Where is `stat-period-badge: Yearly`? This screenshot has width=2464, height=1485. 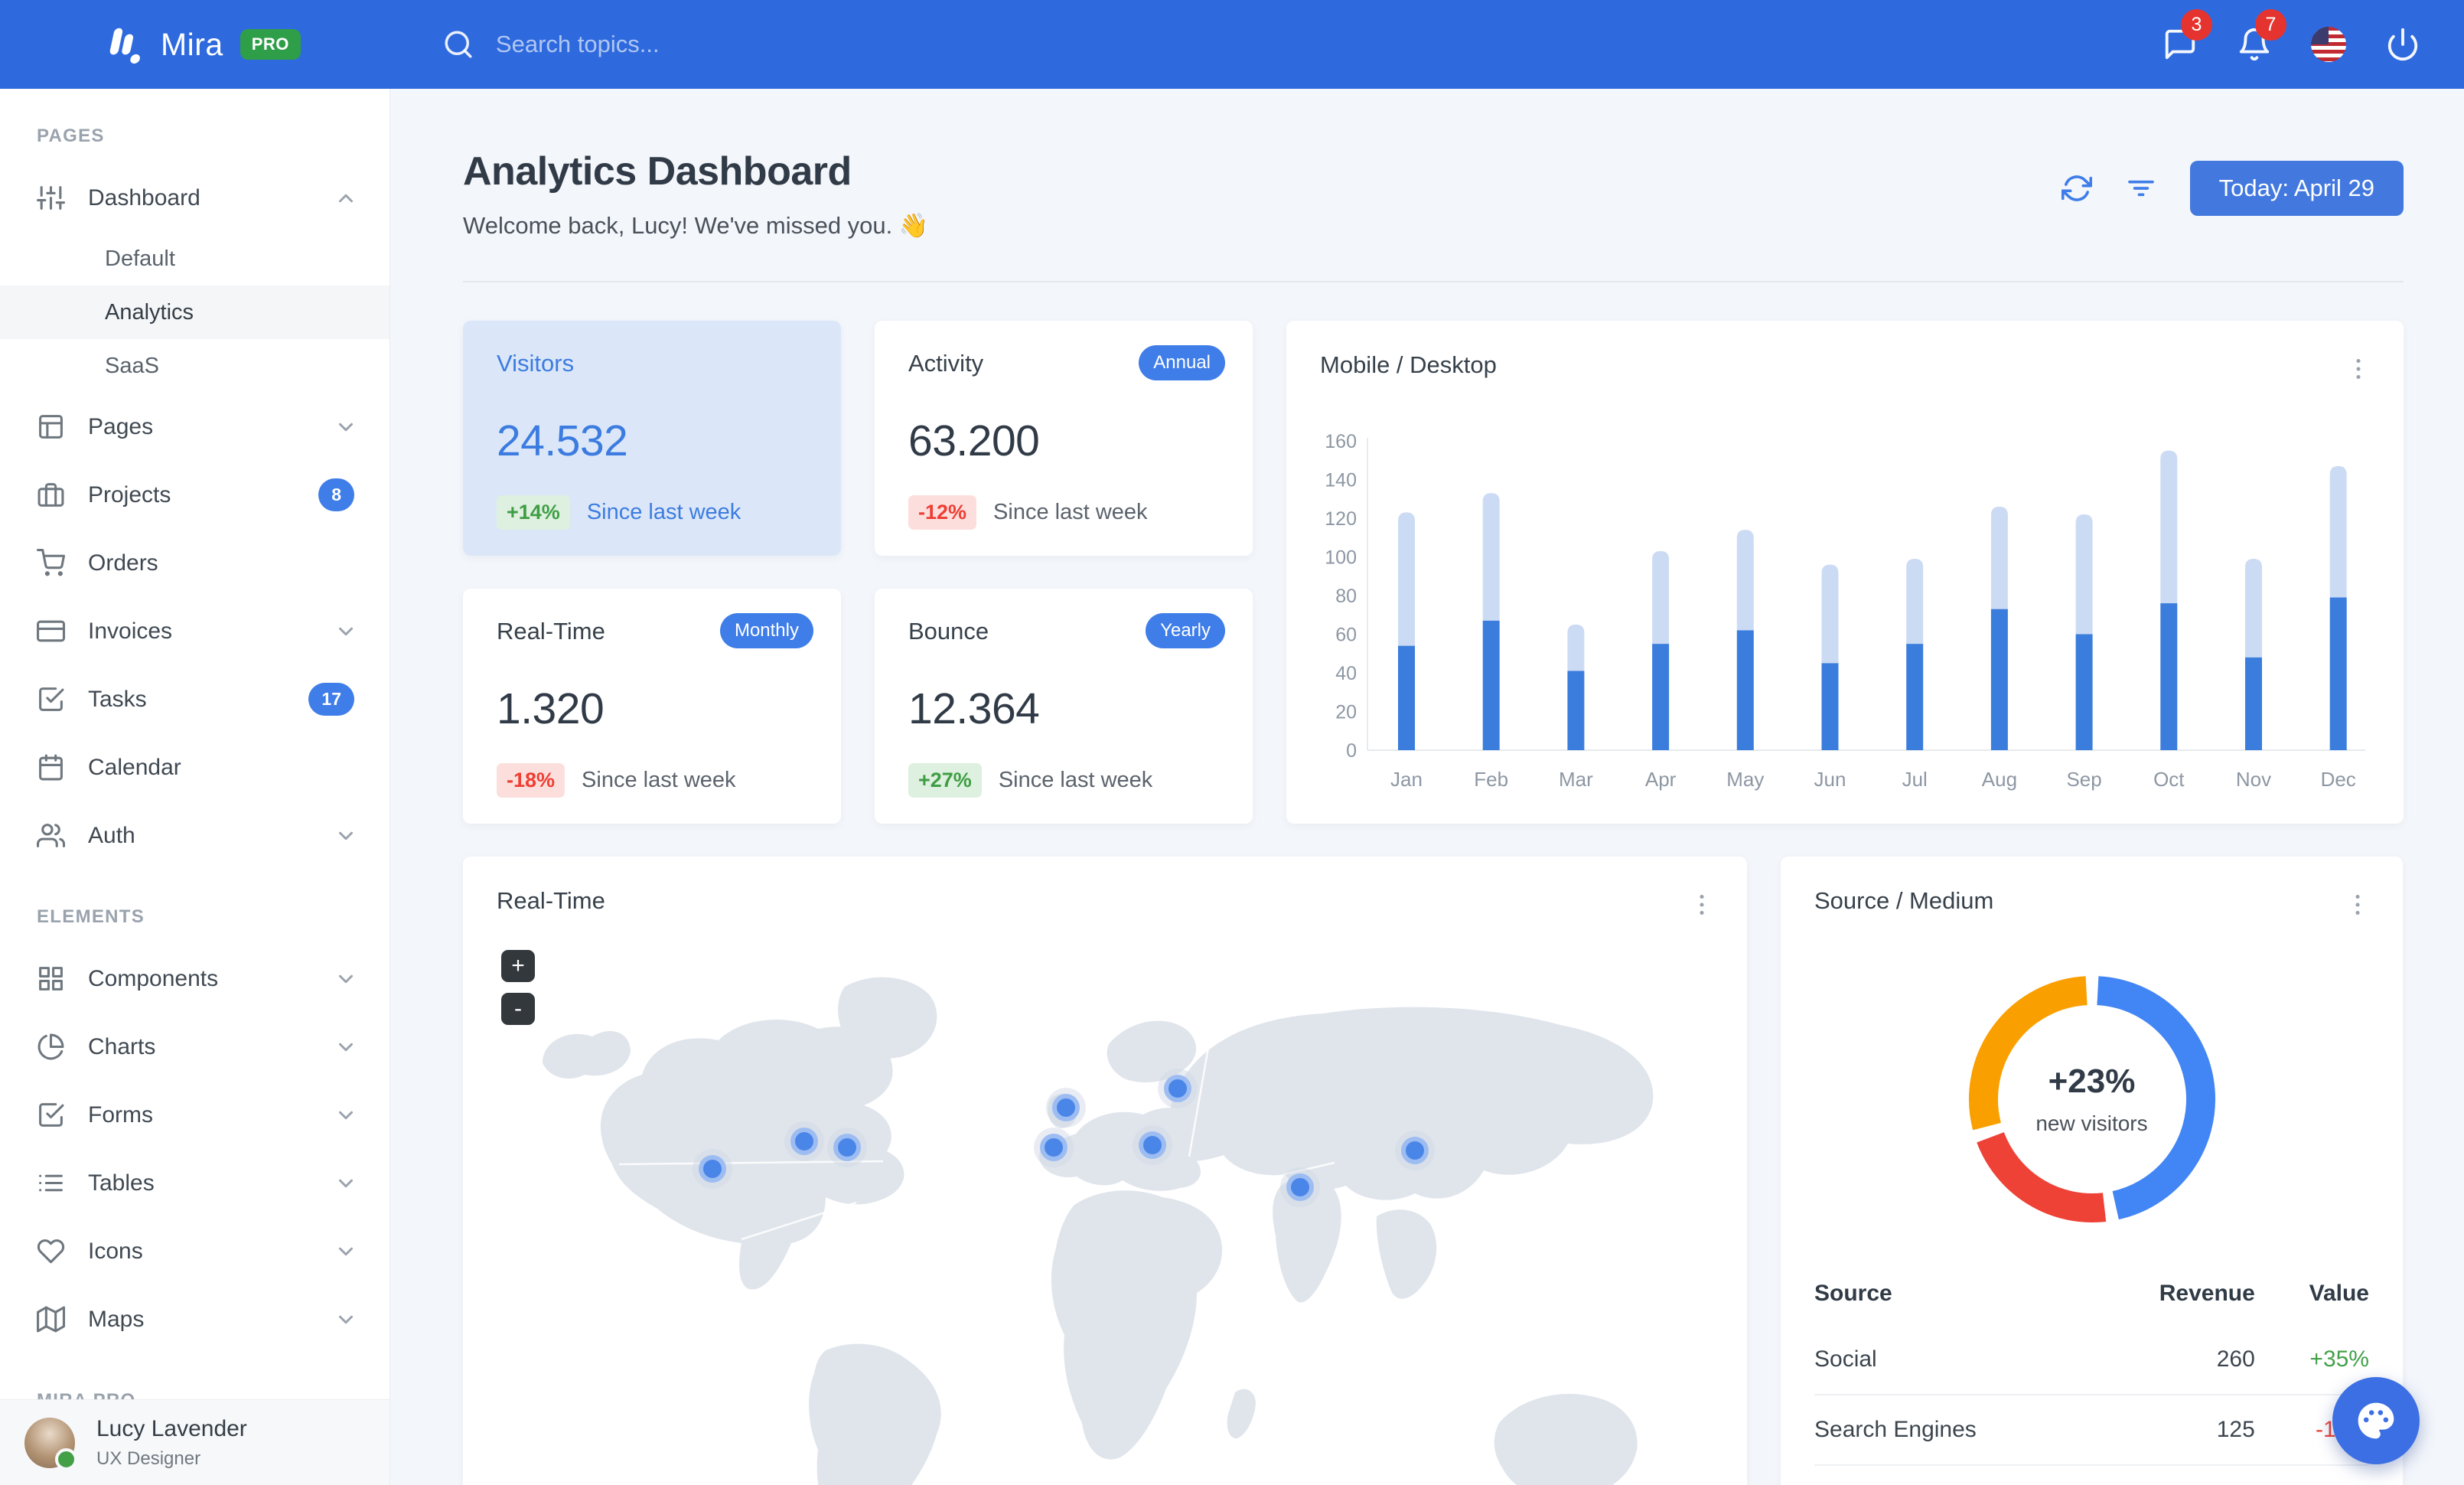
stat-period-badge: Yearly is located at coordinates (1185, 630).